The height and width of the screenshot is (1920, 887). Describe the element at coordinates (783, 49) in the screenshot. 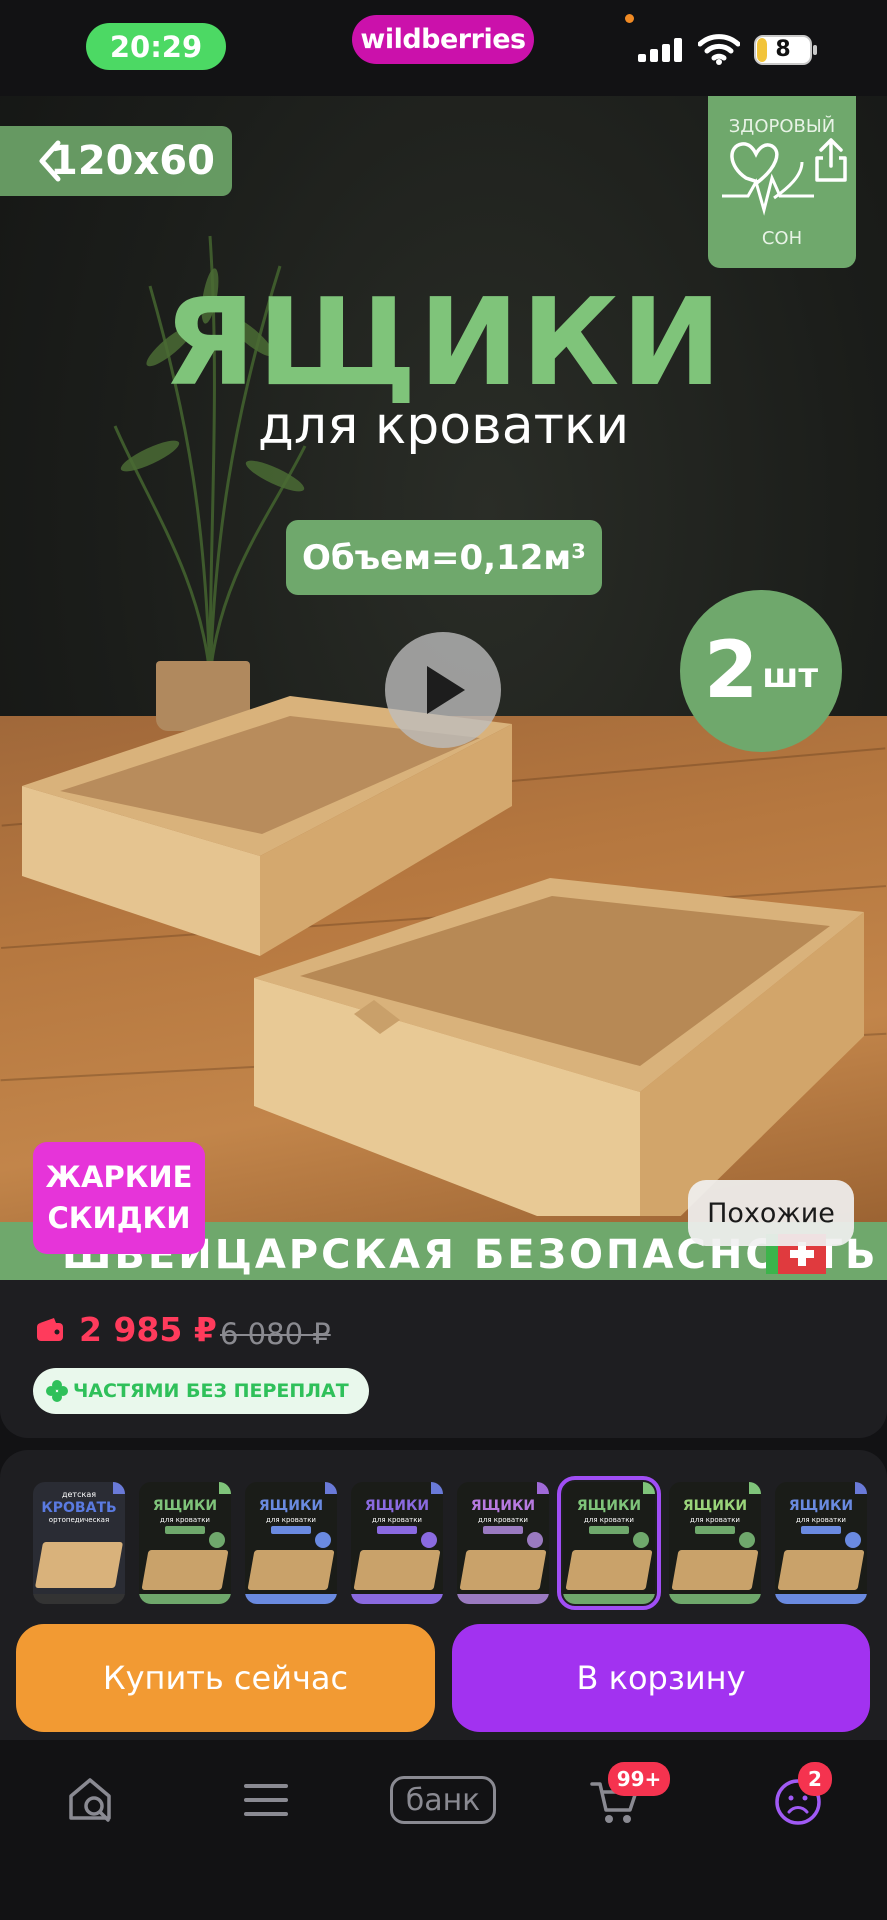

I see `battery-level: 8` at that location.